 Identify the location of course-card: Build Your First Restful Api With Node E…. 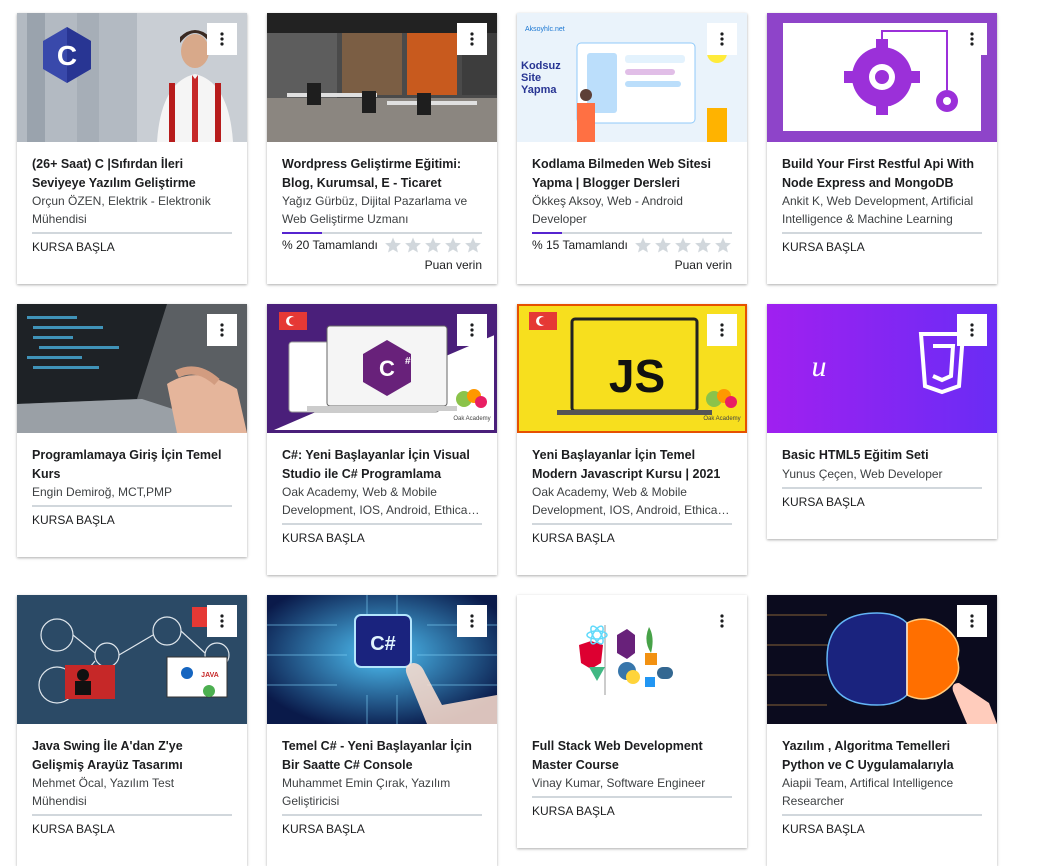
(882, 148).